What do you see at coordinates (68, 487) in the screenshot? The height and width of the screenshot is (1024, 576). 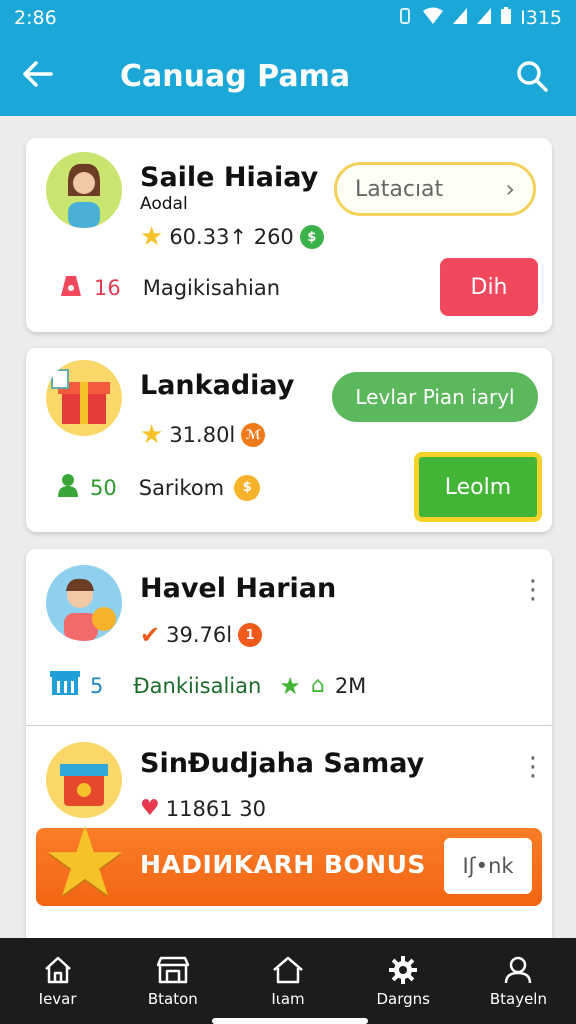 I see `user-icon` at bounding box center [68, 487].